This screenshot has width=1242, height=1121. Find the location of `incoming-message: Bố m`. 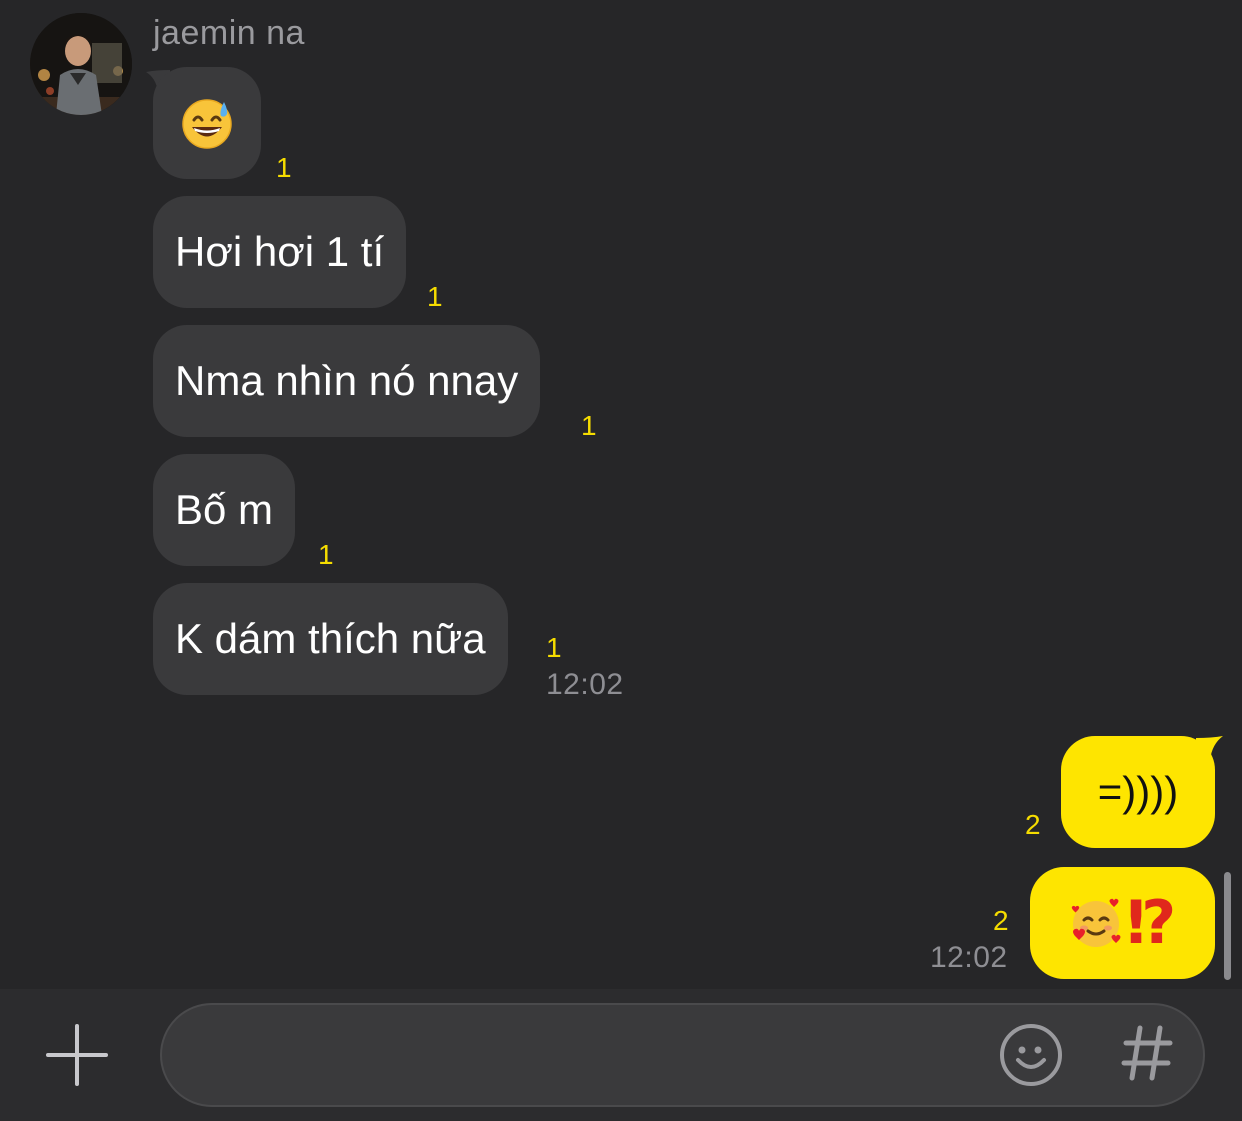

incoming-message: Bố m is located at coordinates (224, 510).